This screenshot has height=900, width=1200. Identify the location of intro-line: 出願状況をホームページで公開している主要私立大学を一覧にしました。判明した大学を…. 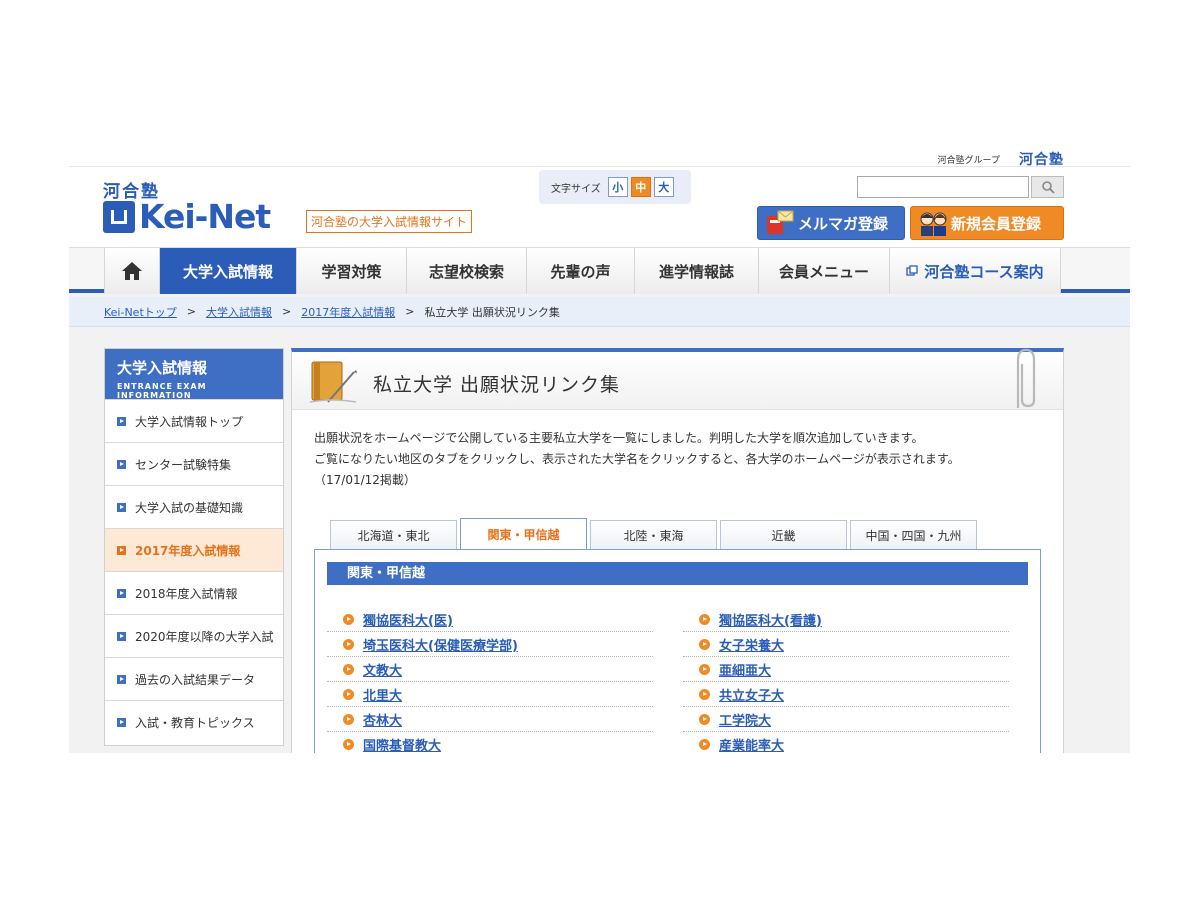
(619, 438).